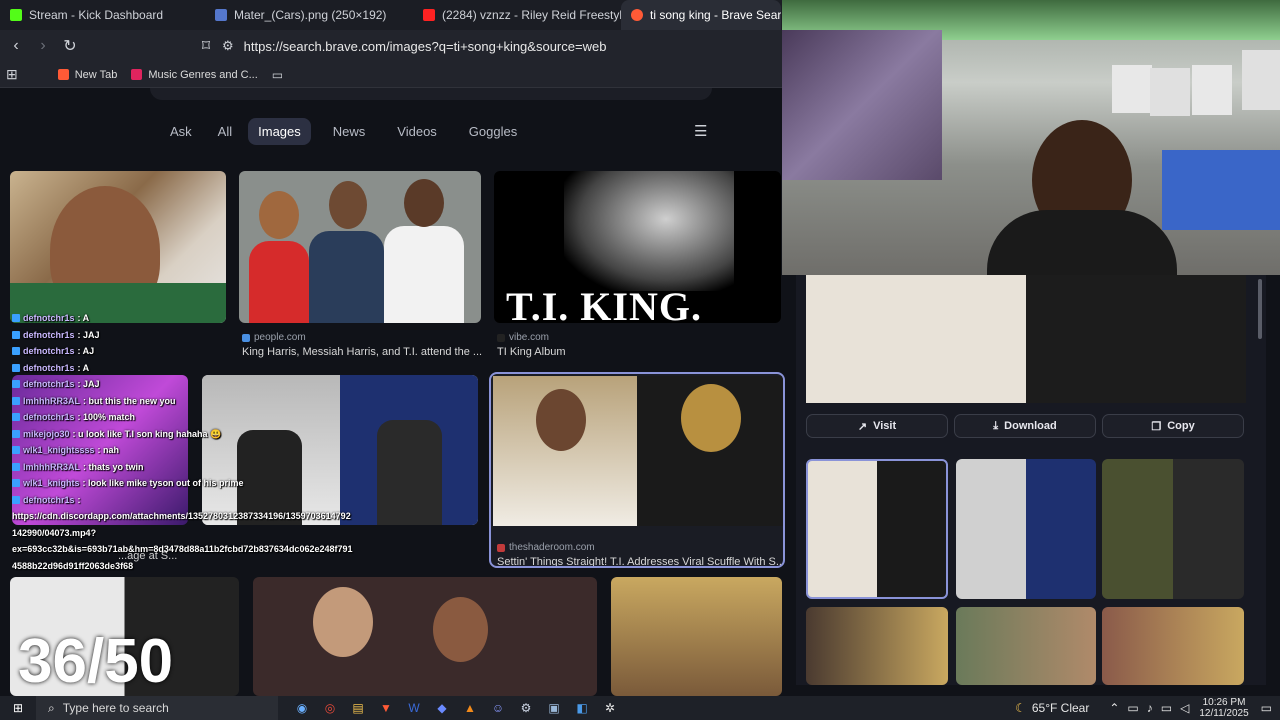  I want to click on microphone-icon: ♪, so click(1150, 708).